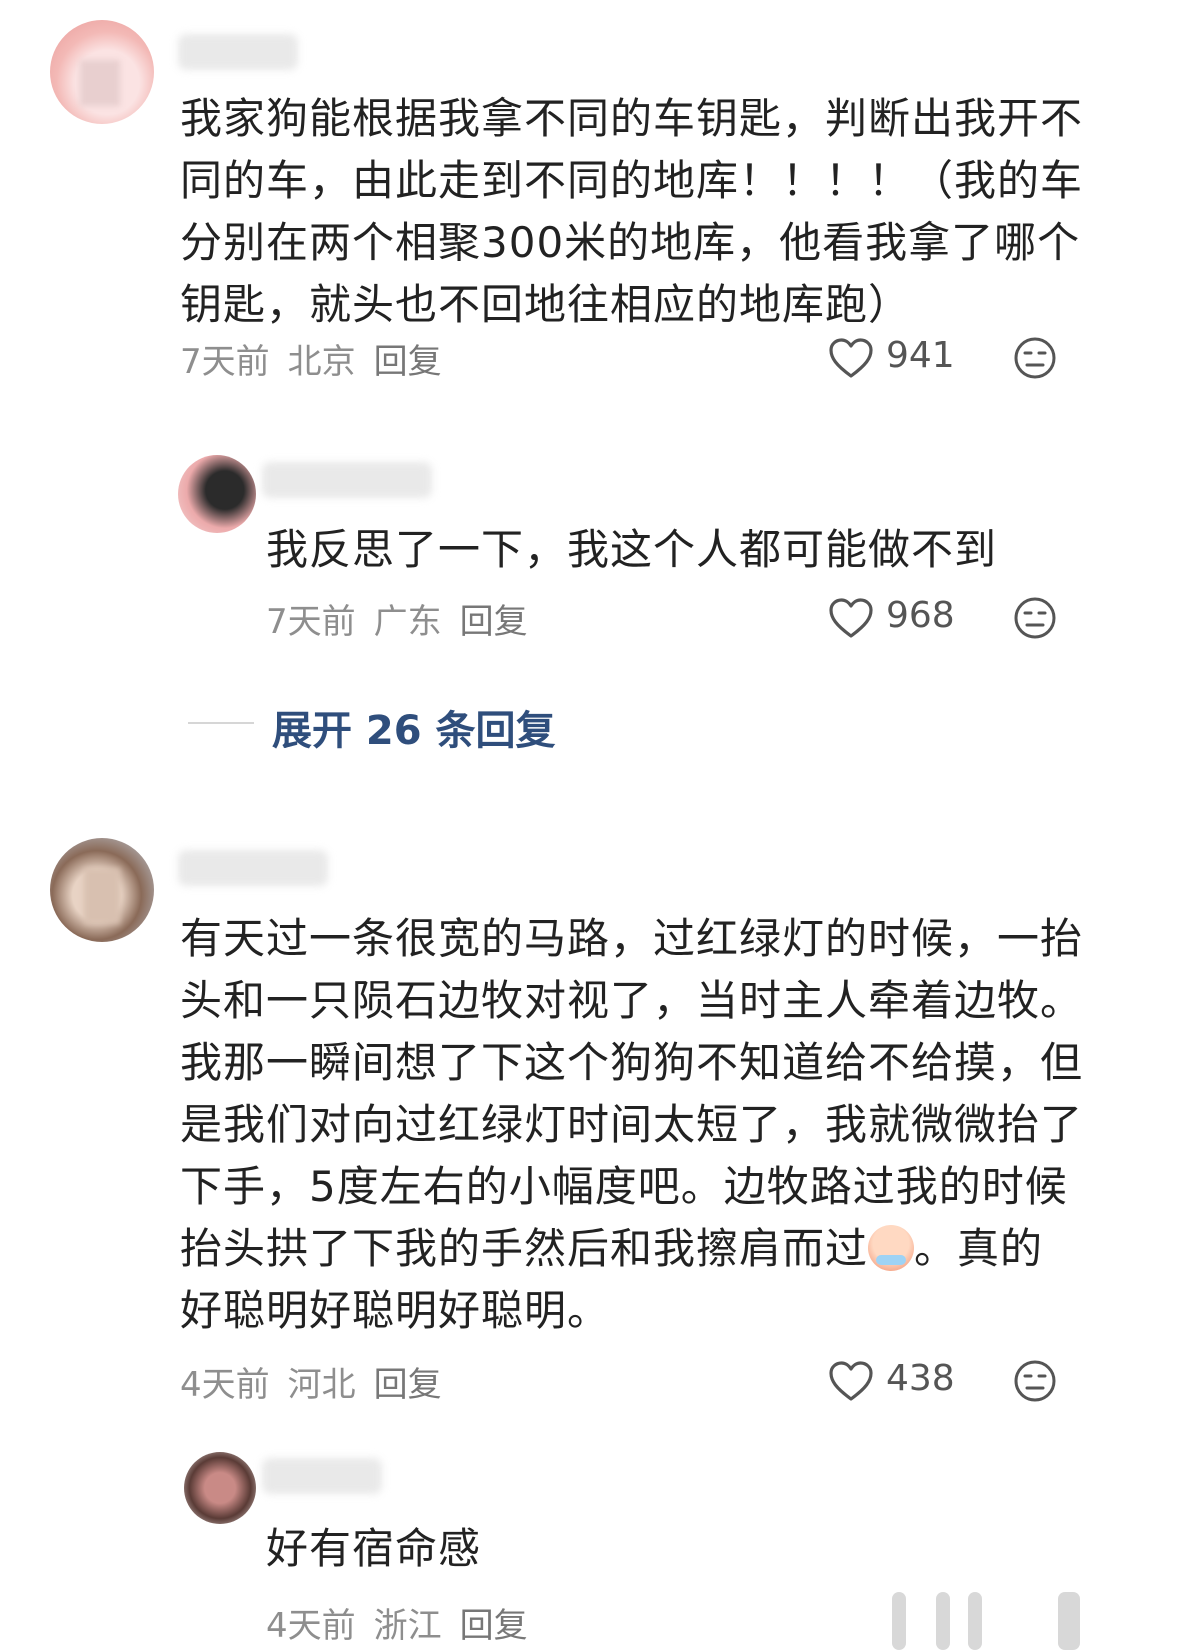 This screenshot has width=1179, height=1651. Describe the element at coordinates (407, 622) in the screenshot. I see `reply-location: 广东` at that location.